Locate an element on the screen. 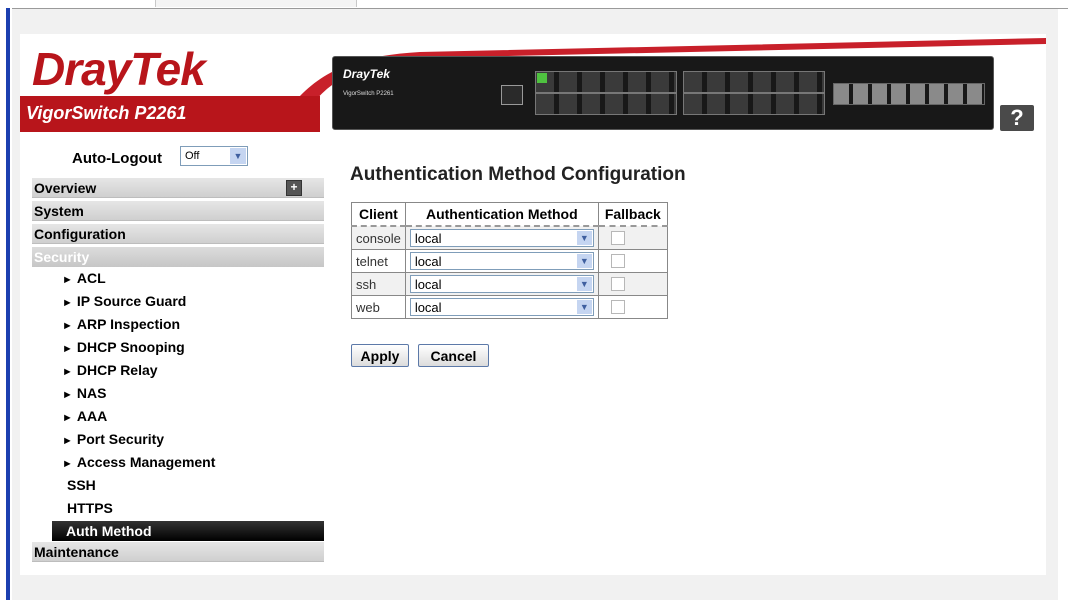 Image resolution: width=1068 pixels, height=600 pixels. help-button: ? is located at coordinates (1017, 118).